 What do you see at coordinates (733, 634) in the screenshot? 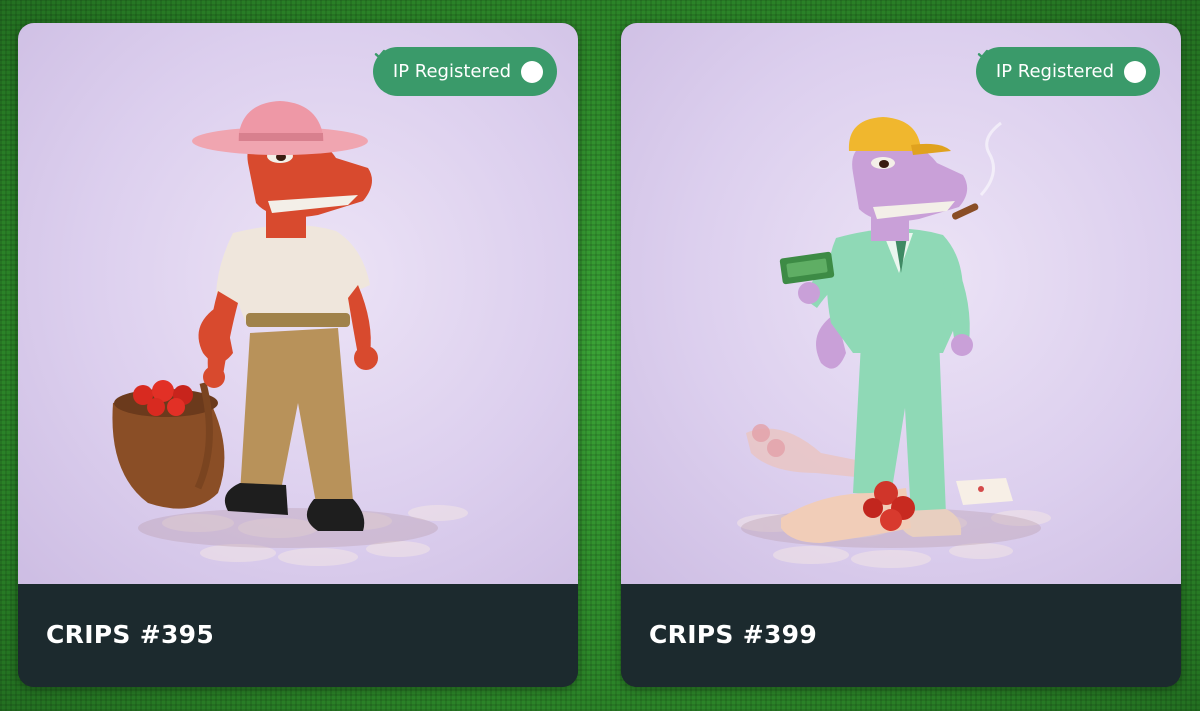
I see `nft-name: CRIPS #399` at bounding box center [733, 634].